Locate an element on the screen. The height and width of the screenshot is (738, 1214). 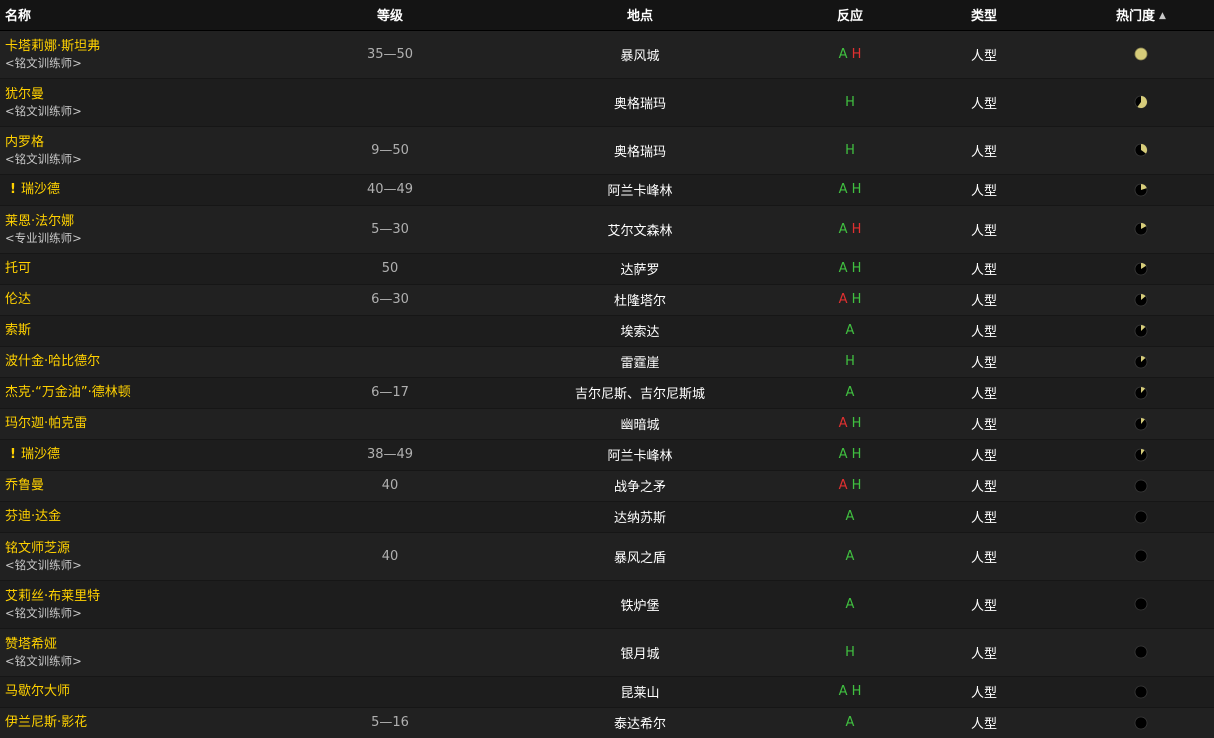
cell-location: 暴风城 is located at coordinates (640, 53).